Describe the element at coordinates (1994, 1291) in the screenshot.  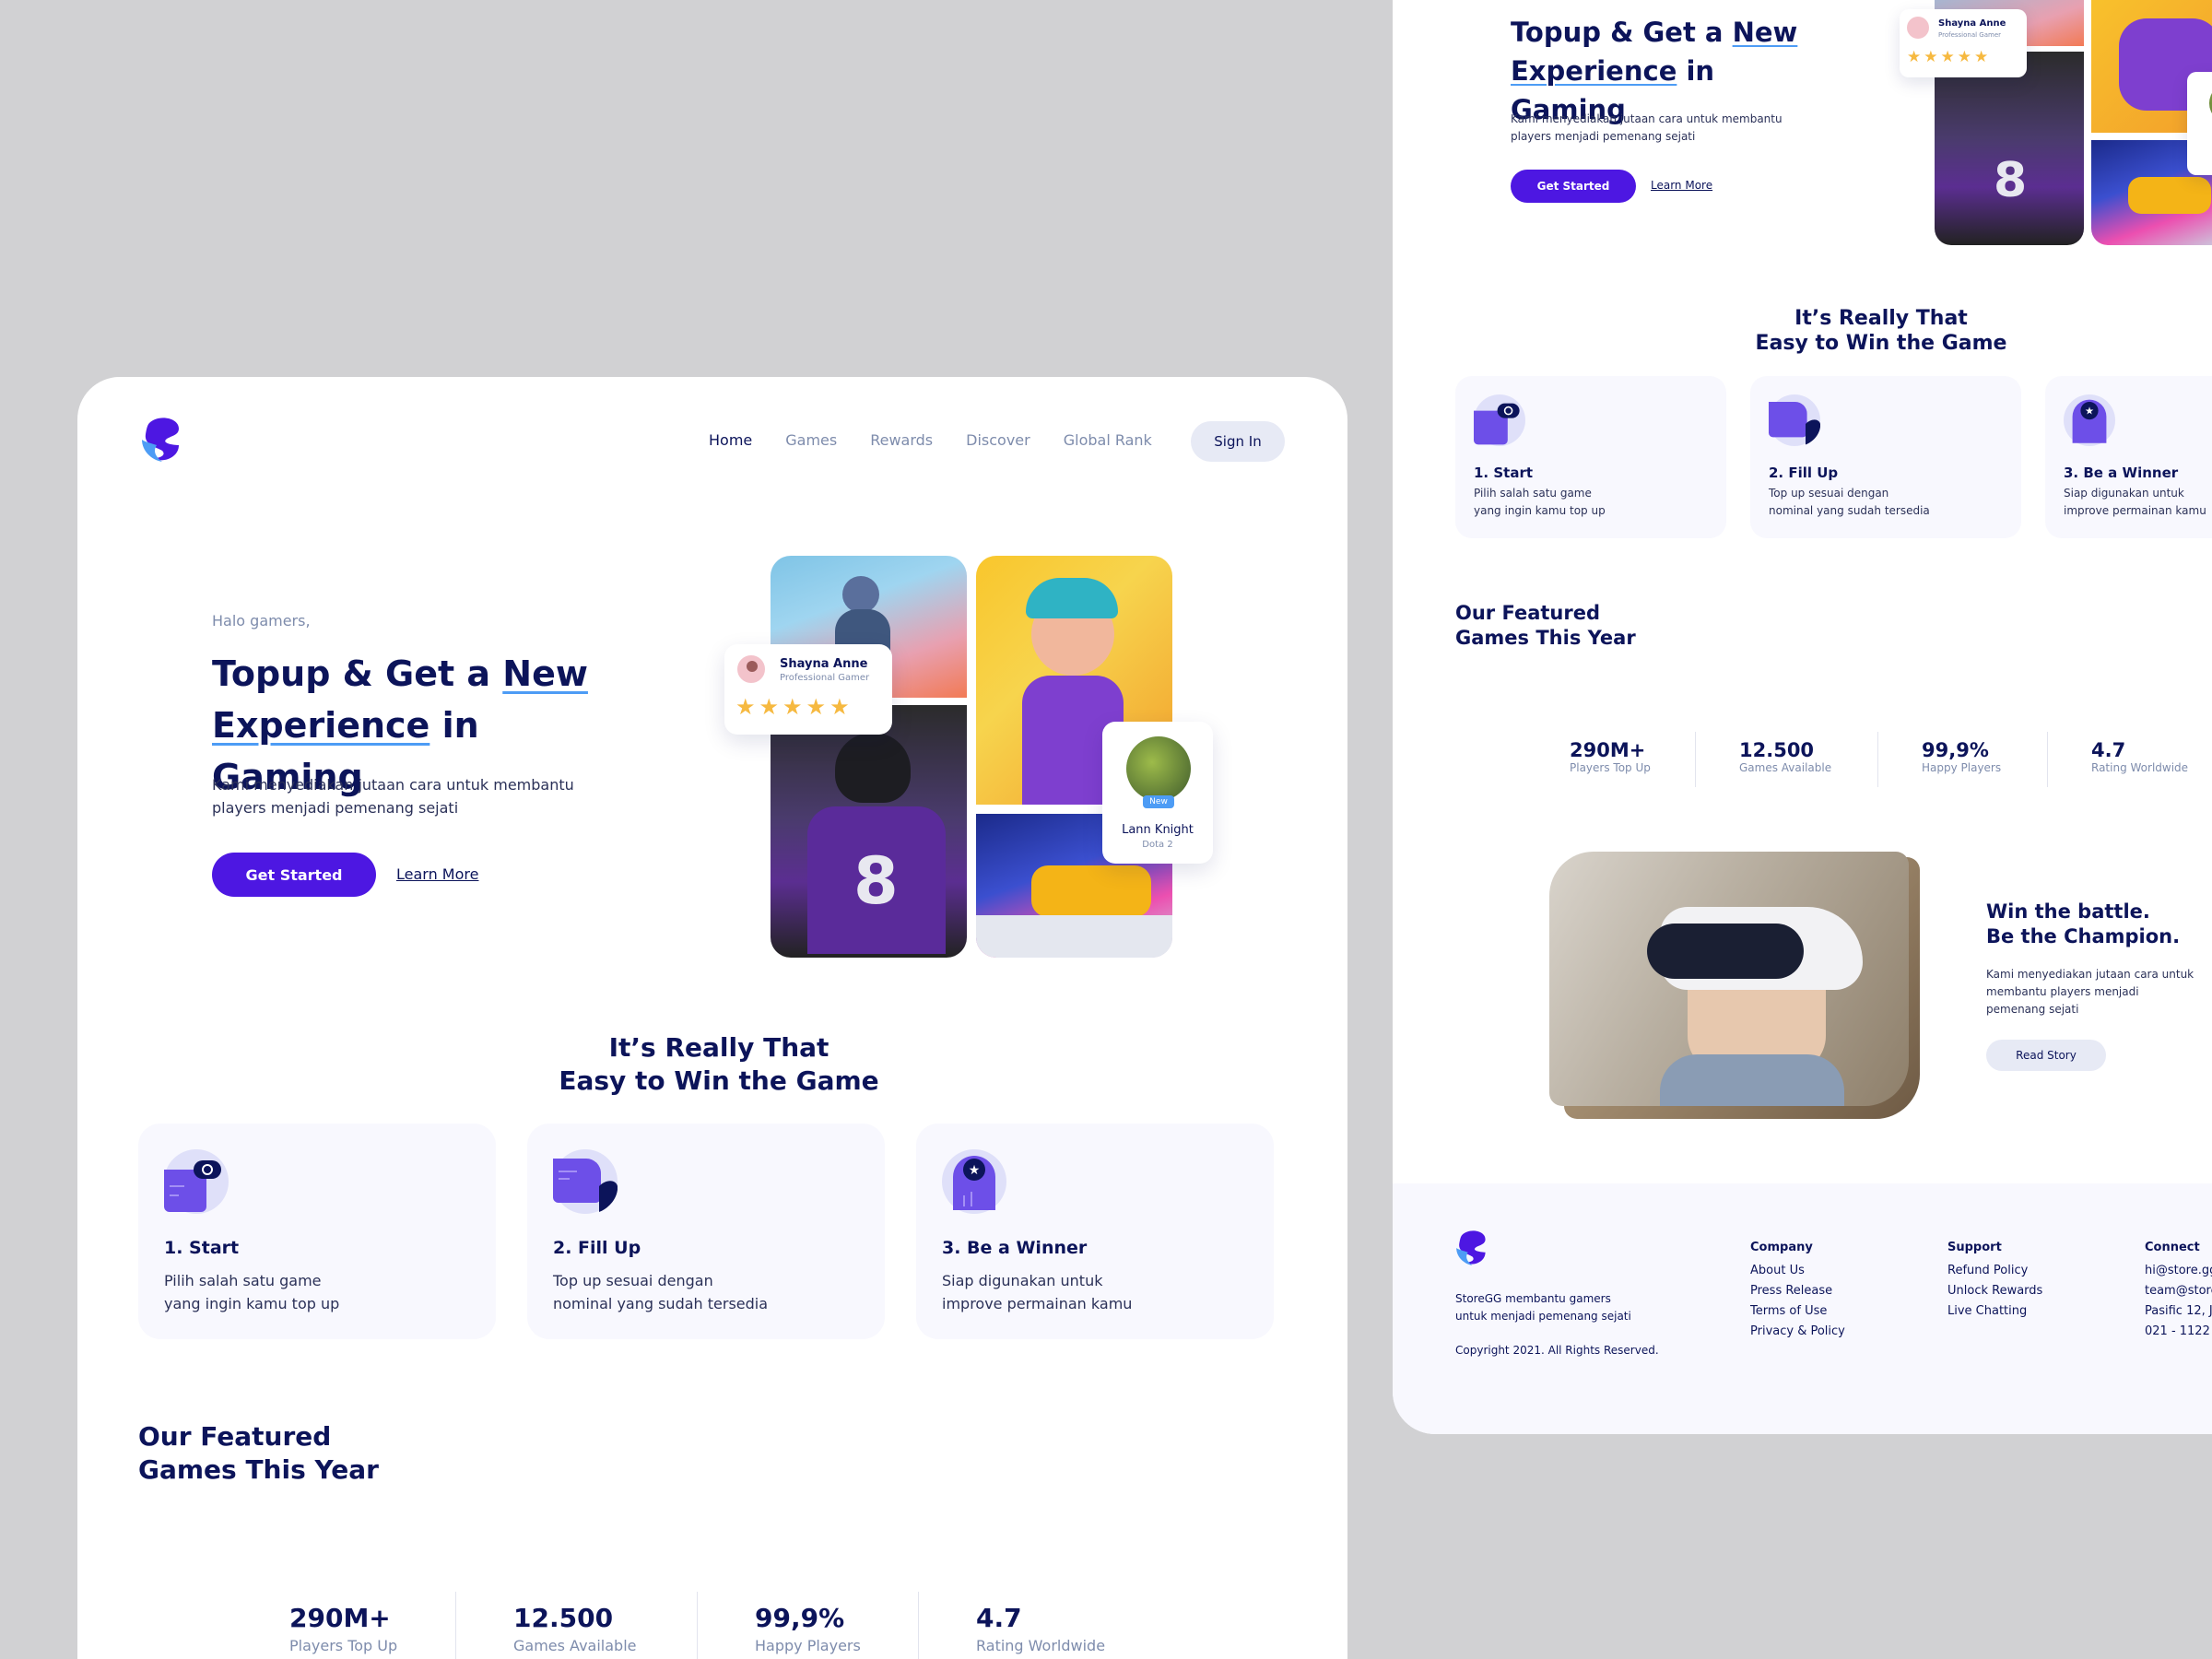
I see `footer-link-unlock-rewards: Unlock Rewards` at that location.